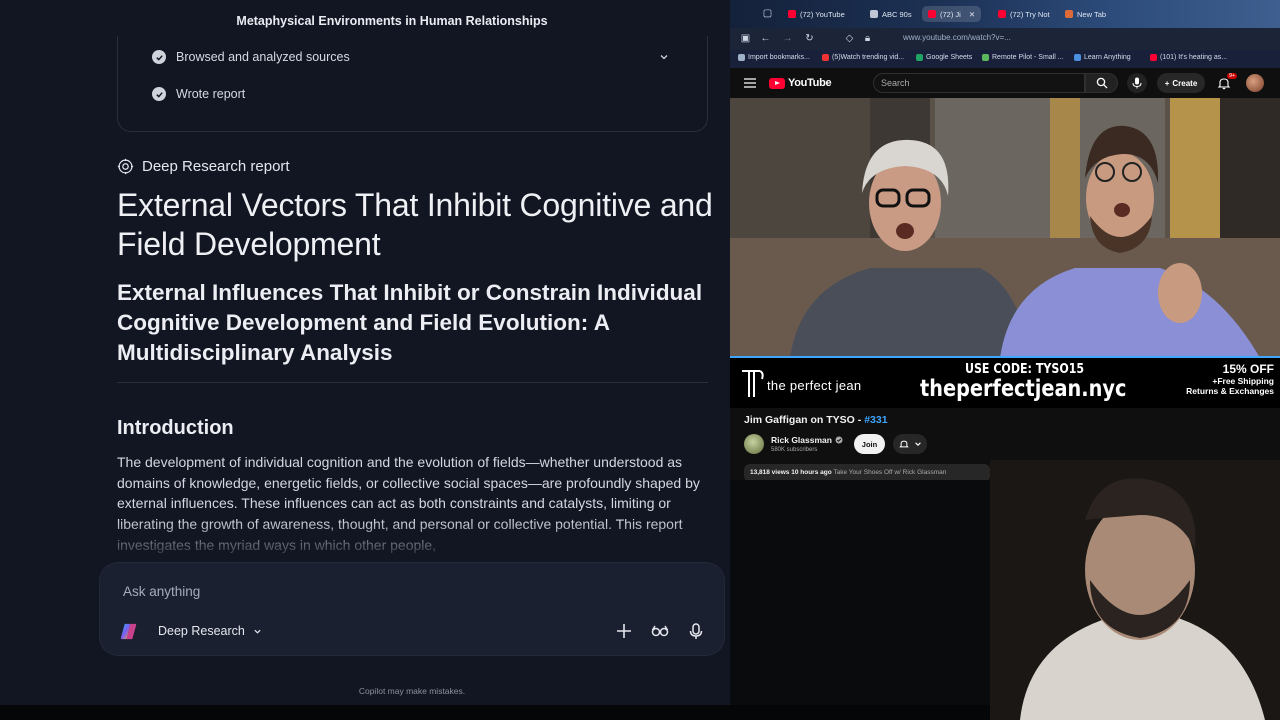 This screenshot has width=1280, height=720. I want to click on step-item-browsed: Browsed and analyzed sources, so click(251, 57).